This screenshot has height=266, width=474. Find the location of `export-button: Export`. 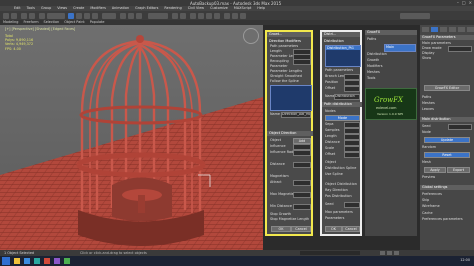

export-button: Export is located at coordinates (458, 170).